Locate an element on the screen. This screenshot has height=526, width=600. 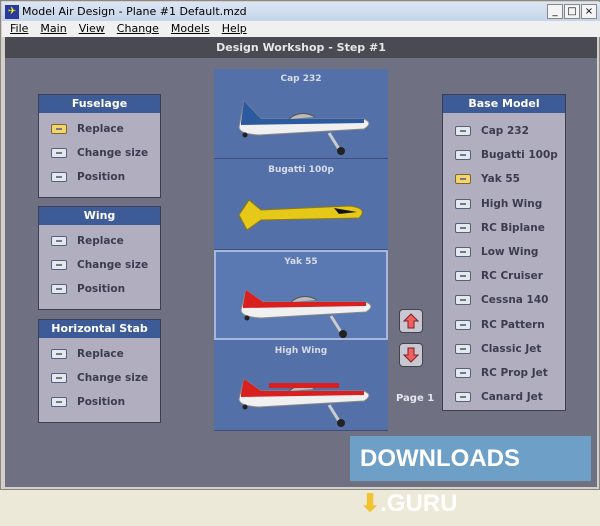
gallery-item: Cap 232 is located at coordinates (301, 114).